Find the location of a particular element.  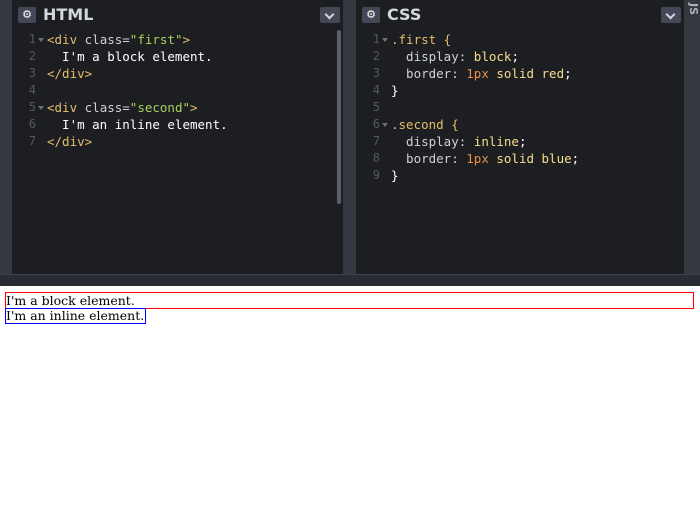

code-line: display: inline; is located at coordinates (532, 141).